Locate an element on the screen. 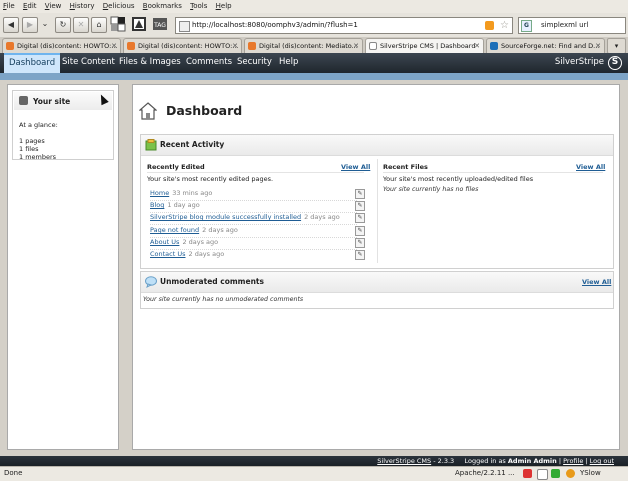 The height and width of the screenshot is (481, 628). stop-icon: ✕ is located at coordinates (81, 24).